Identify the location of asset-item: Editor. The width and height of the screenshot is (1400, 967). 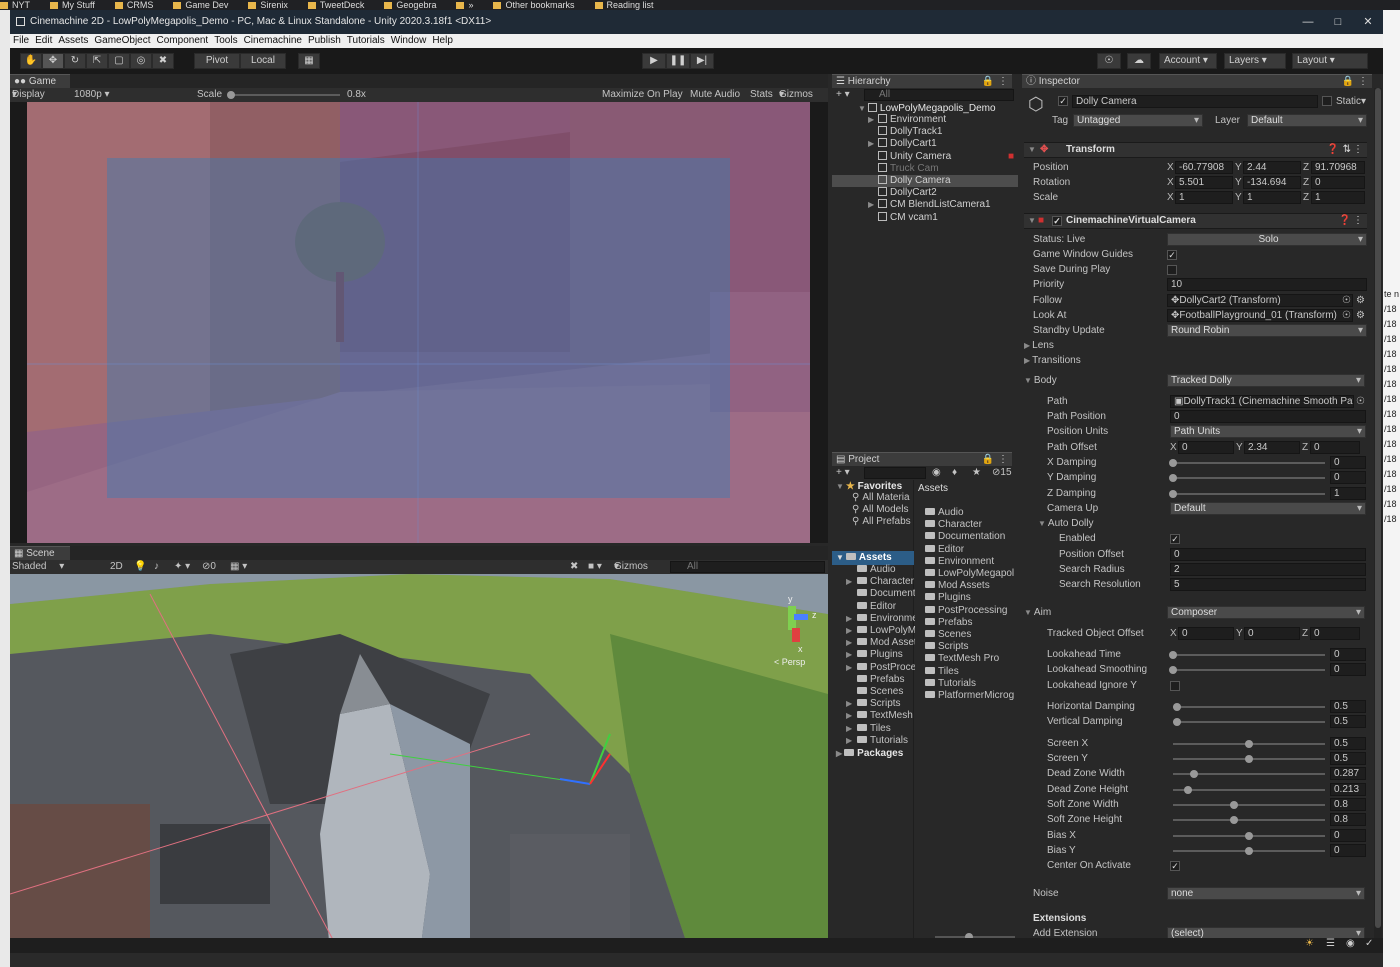
(944, 550).